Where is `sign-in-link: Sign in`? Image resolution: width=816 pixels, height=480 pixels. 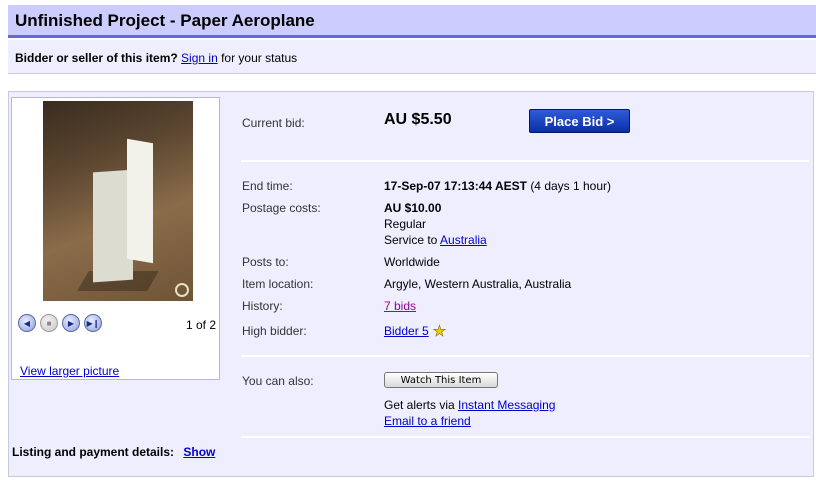 sign-in-link: Sign in is located at coordinates (199, 58).